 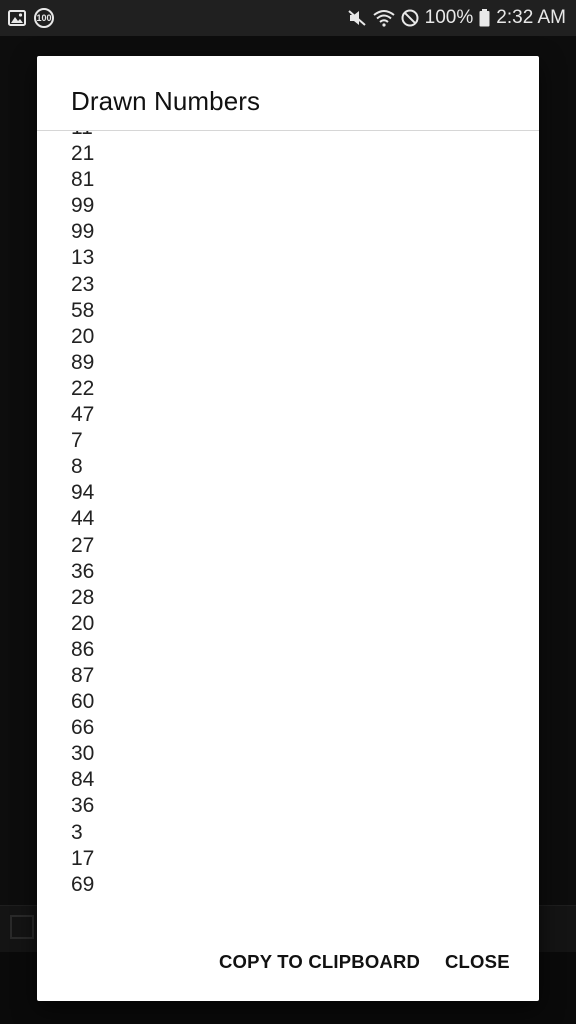 What do you see at coordinates (83, 675) in the screenshot?
I see `number-item: 87` at bounding box center [83, 675].